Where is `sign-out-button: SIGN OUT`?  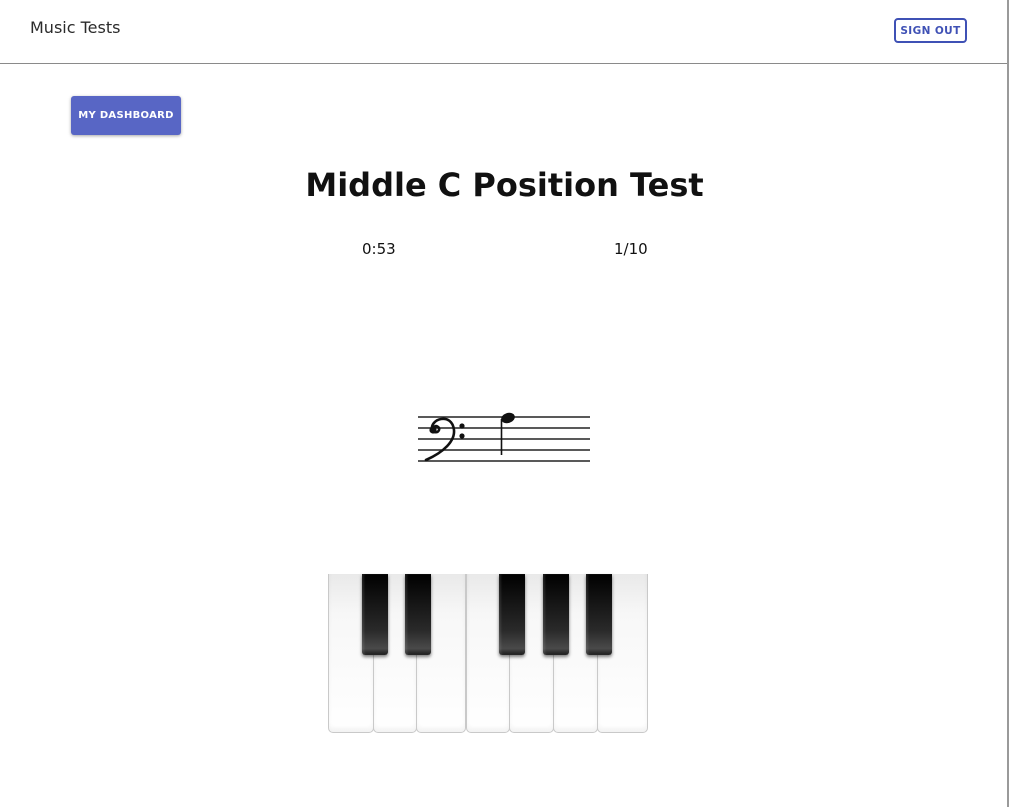 sign-out-button: SIGN OUT is located at coordinates (930, 30).